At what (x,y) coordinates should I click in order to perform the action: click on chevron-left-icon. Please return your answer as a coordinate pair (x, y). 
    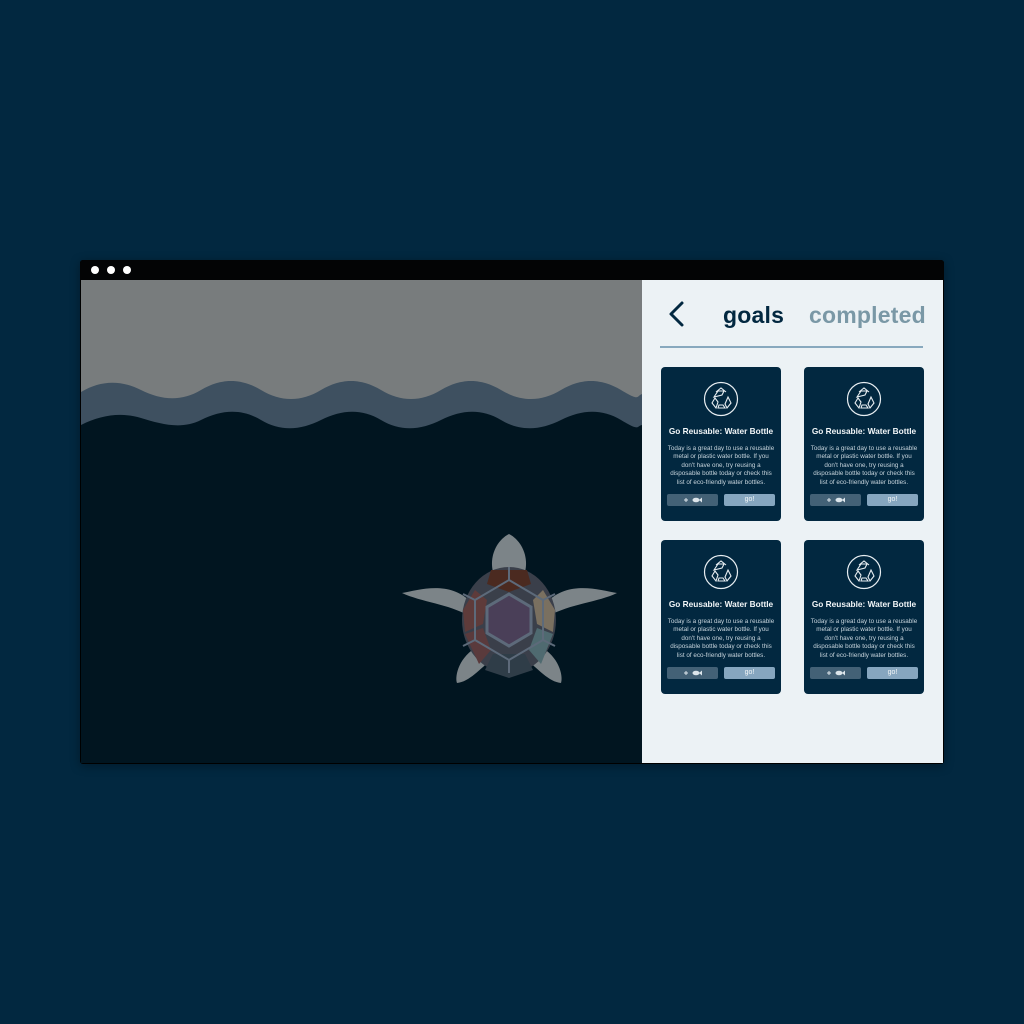
    Looking at the image, I should click on (676, 314).